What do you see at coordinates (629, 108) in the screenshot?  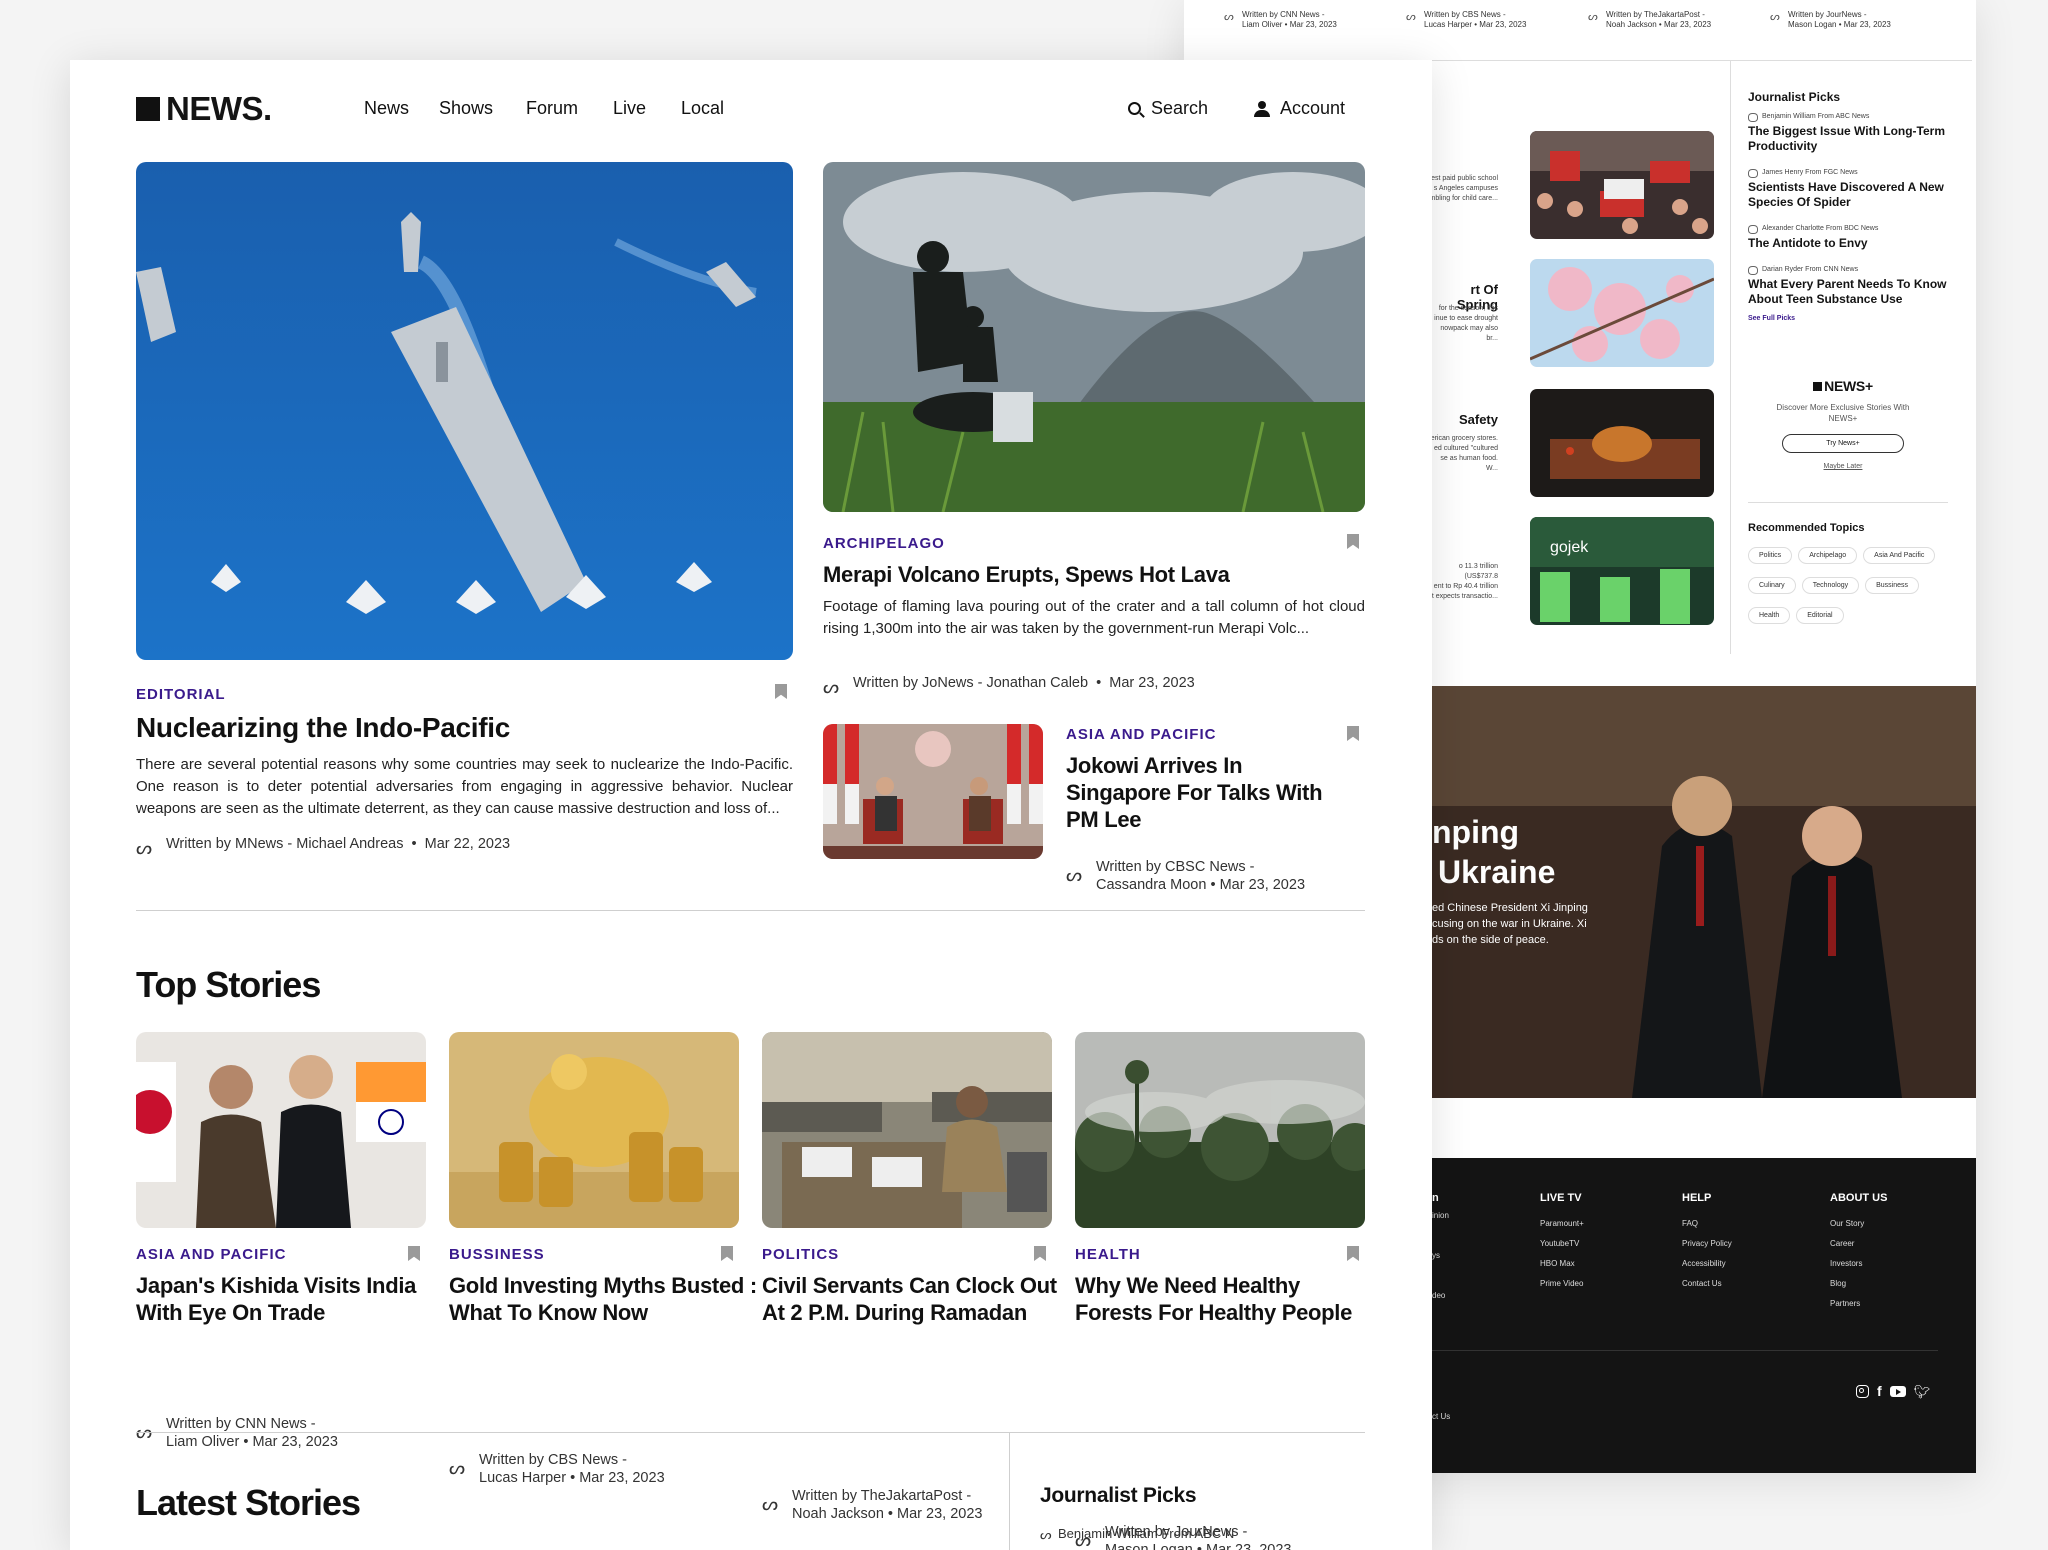 I see `nav-live: Live` at bounding box center [629, 108].